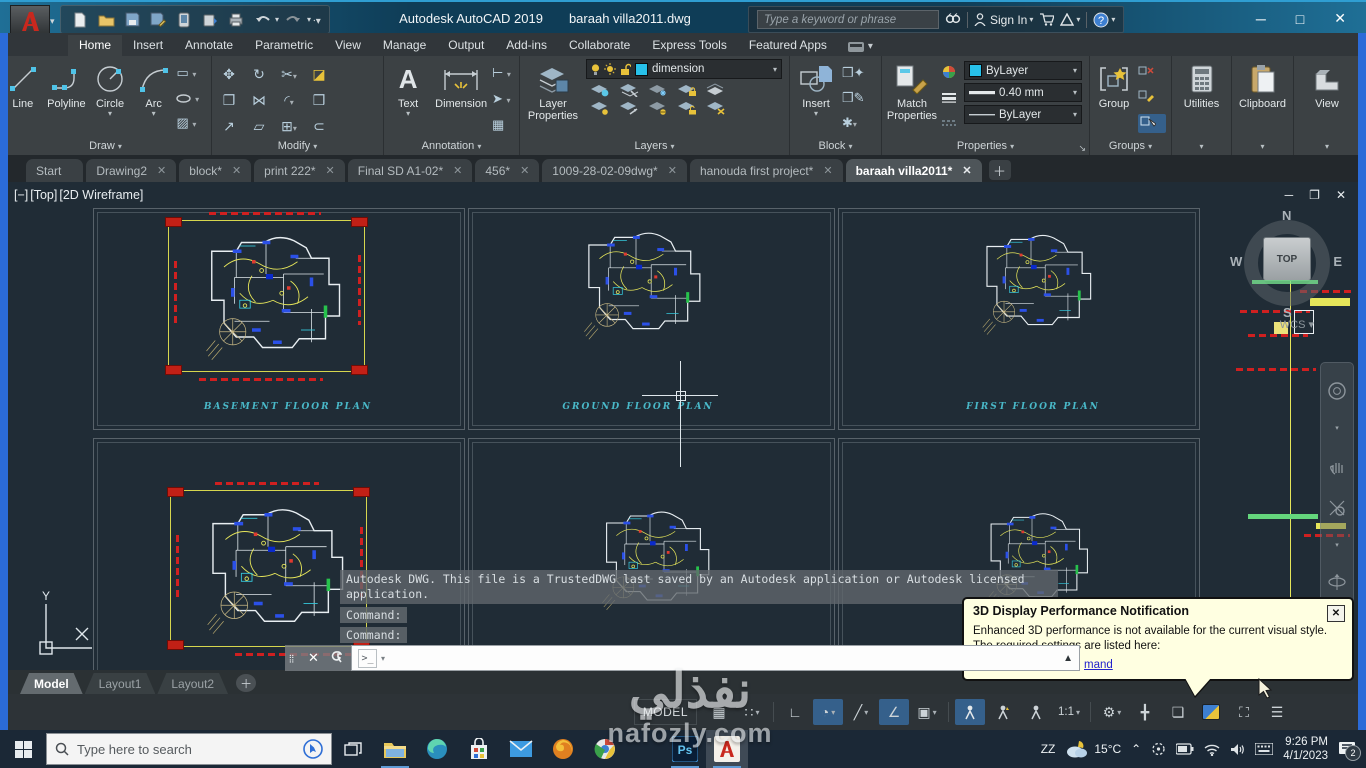 This screenshot has height=768, width=1366. Describe the element at coordinates (1261, 19) in the screenshot. I see `minimize-button: ─` at that location.